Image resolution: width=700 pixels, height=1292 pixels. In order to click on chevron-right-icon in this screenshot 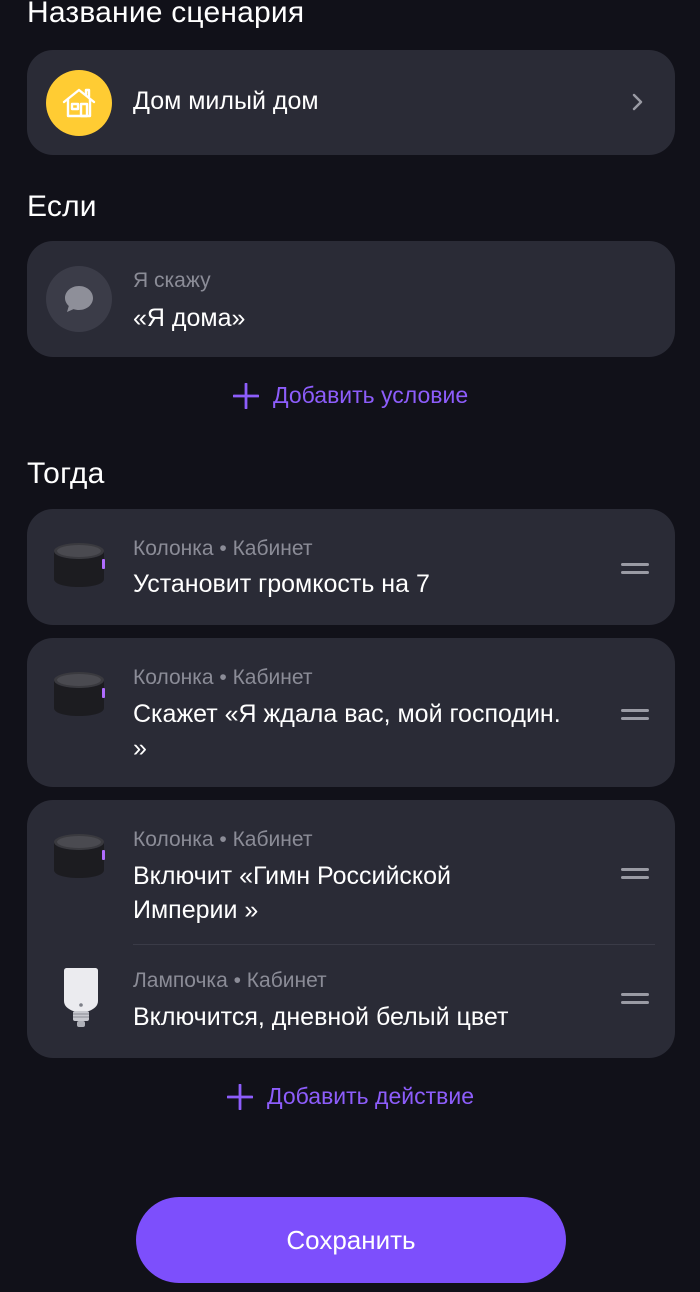, I will do `click(637, 102)`.